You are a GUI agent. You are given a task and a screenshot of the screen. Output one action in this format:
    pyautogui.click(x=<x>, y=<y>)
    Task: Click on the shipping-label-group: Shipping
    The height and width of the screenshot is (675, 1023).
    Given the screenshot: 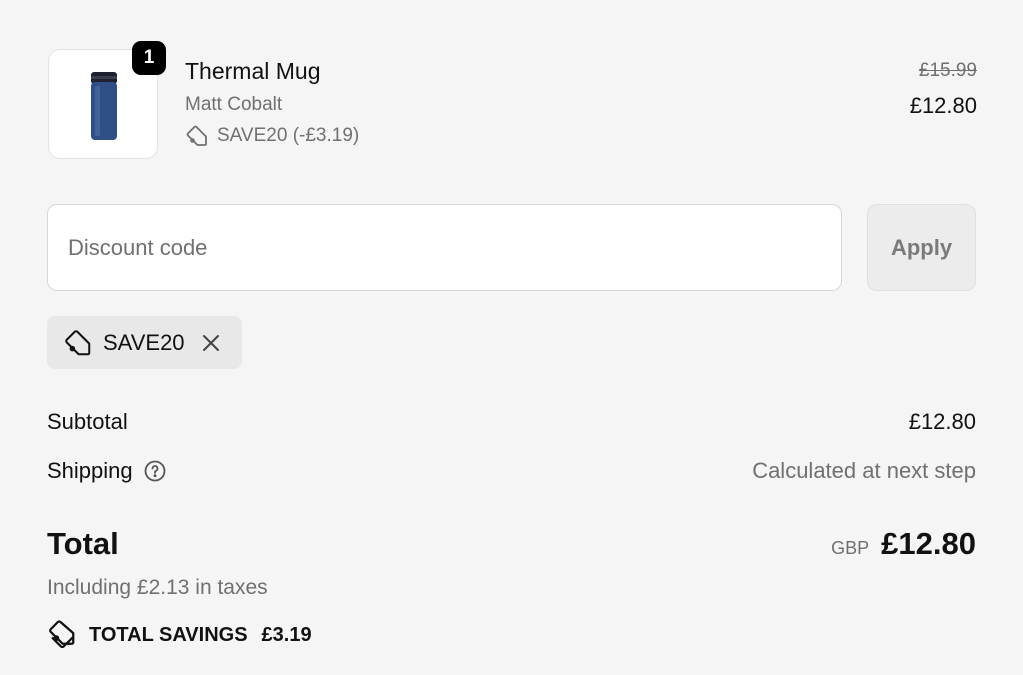 What is the action you would take?
    pyautogui.click(x=107, y=471)
    